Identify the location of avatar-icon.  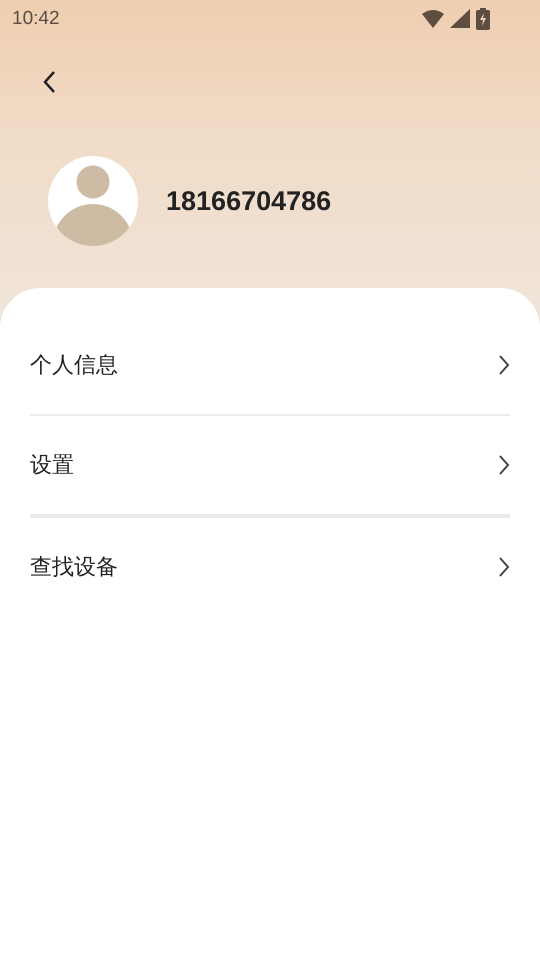
(93, 201).